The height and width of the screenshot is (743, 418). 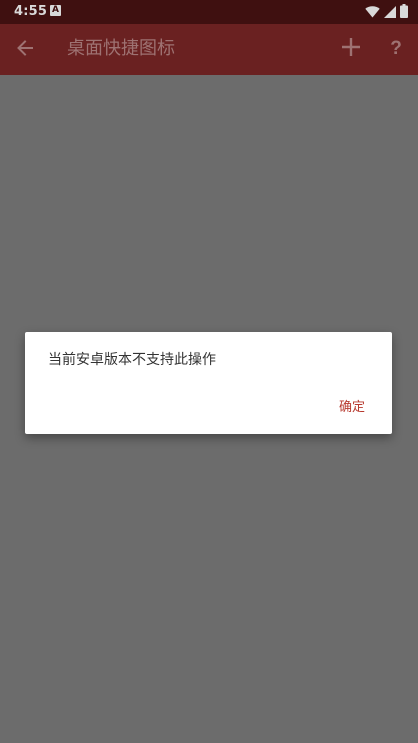 I want to click on confirm-button: 确定, so click(x=352, y=405).